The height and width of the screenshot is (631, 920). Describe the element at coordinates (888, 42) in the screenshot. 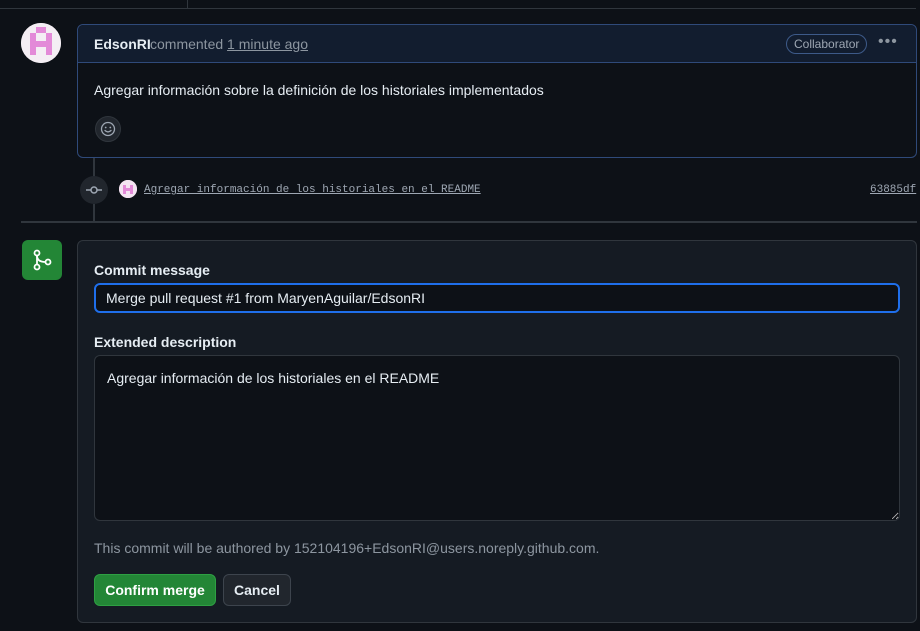

I see `kebab-horizontal-icon: •••` at that location.